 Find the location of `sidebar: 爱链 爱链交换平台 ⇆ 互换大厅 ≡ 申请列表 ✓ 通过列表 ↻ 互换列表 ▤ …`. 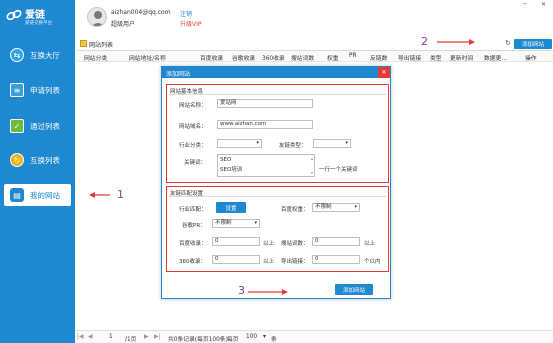

sidebar: 爱链 爱链交换平台 ⇆ 互换大厅 ≡ 申请列表 ✓ 通过列表 ↻ 互换列表 ▤ … is located at coordinates (37, 171).